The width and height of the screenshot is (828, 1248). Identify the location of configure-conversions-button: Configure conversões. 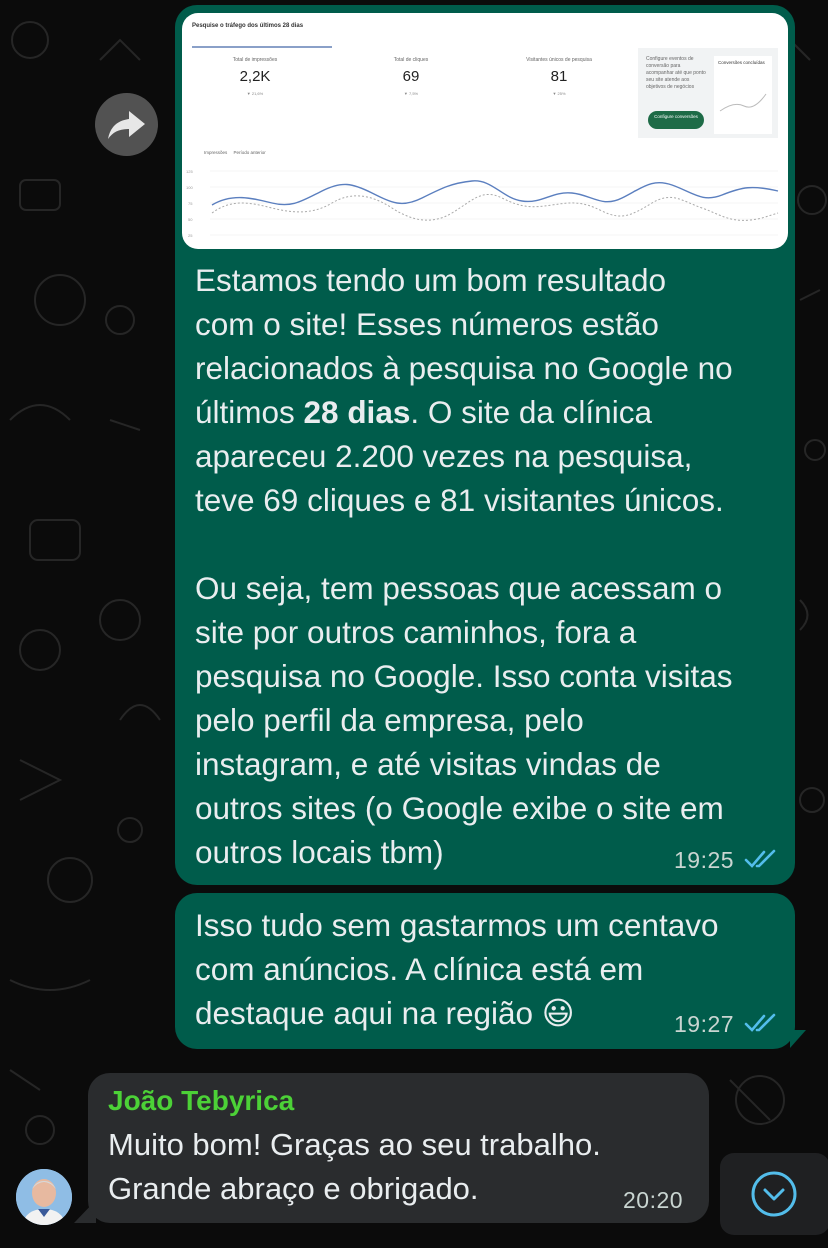
(676, 120).